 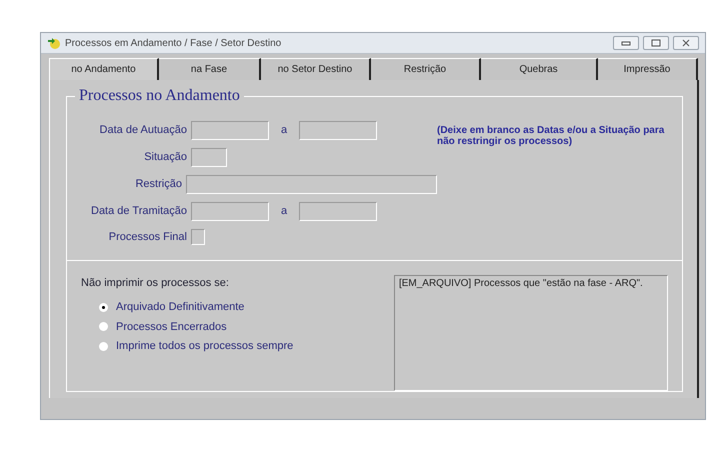 What do you see at coordinates (209, 157) in the screenshot?
I see `status-field` at bounding box center [209, 157].